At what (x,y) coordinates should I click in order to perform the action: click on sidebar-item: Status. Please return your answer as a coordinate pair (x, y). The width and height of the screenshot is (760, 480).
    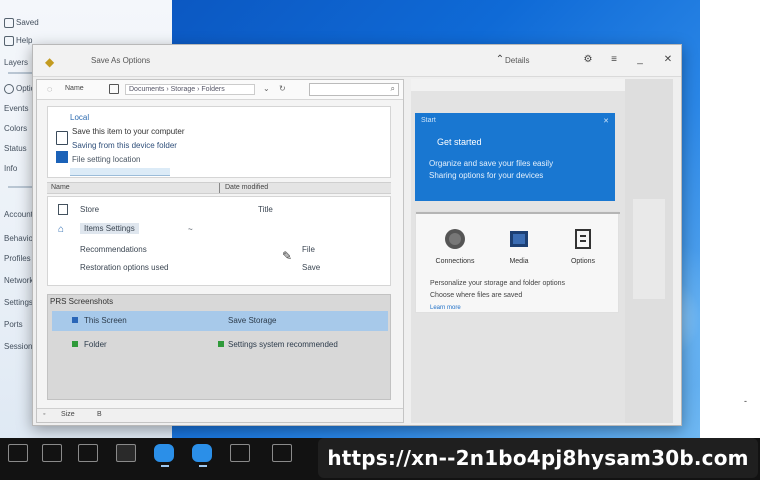
    Looking at the image, I should click on (15, 148).